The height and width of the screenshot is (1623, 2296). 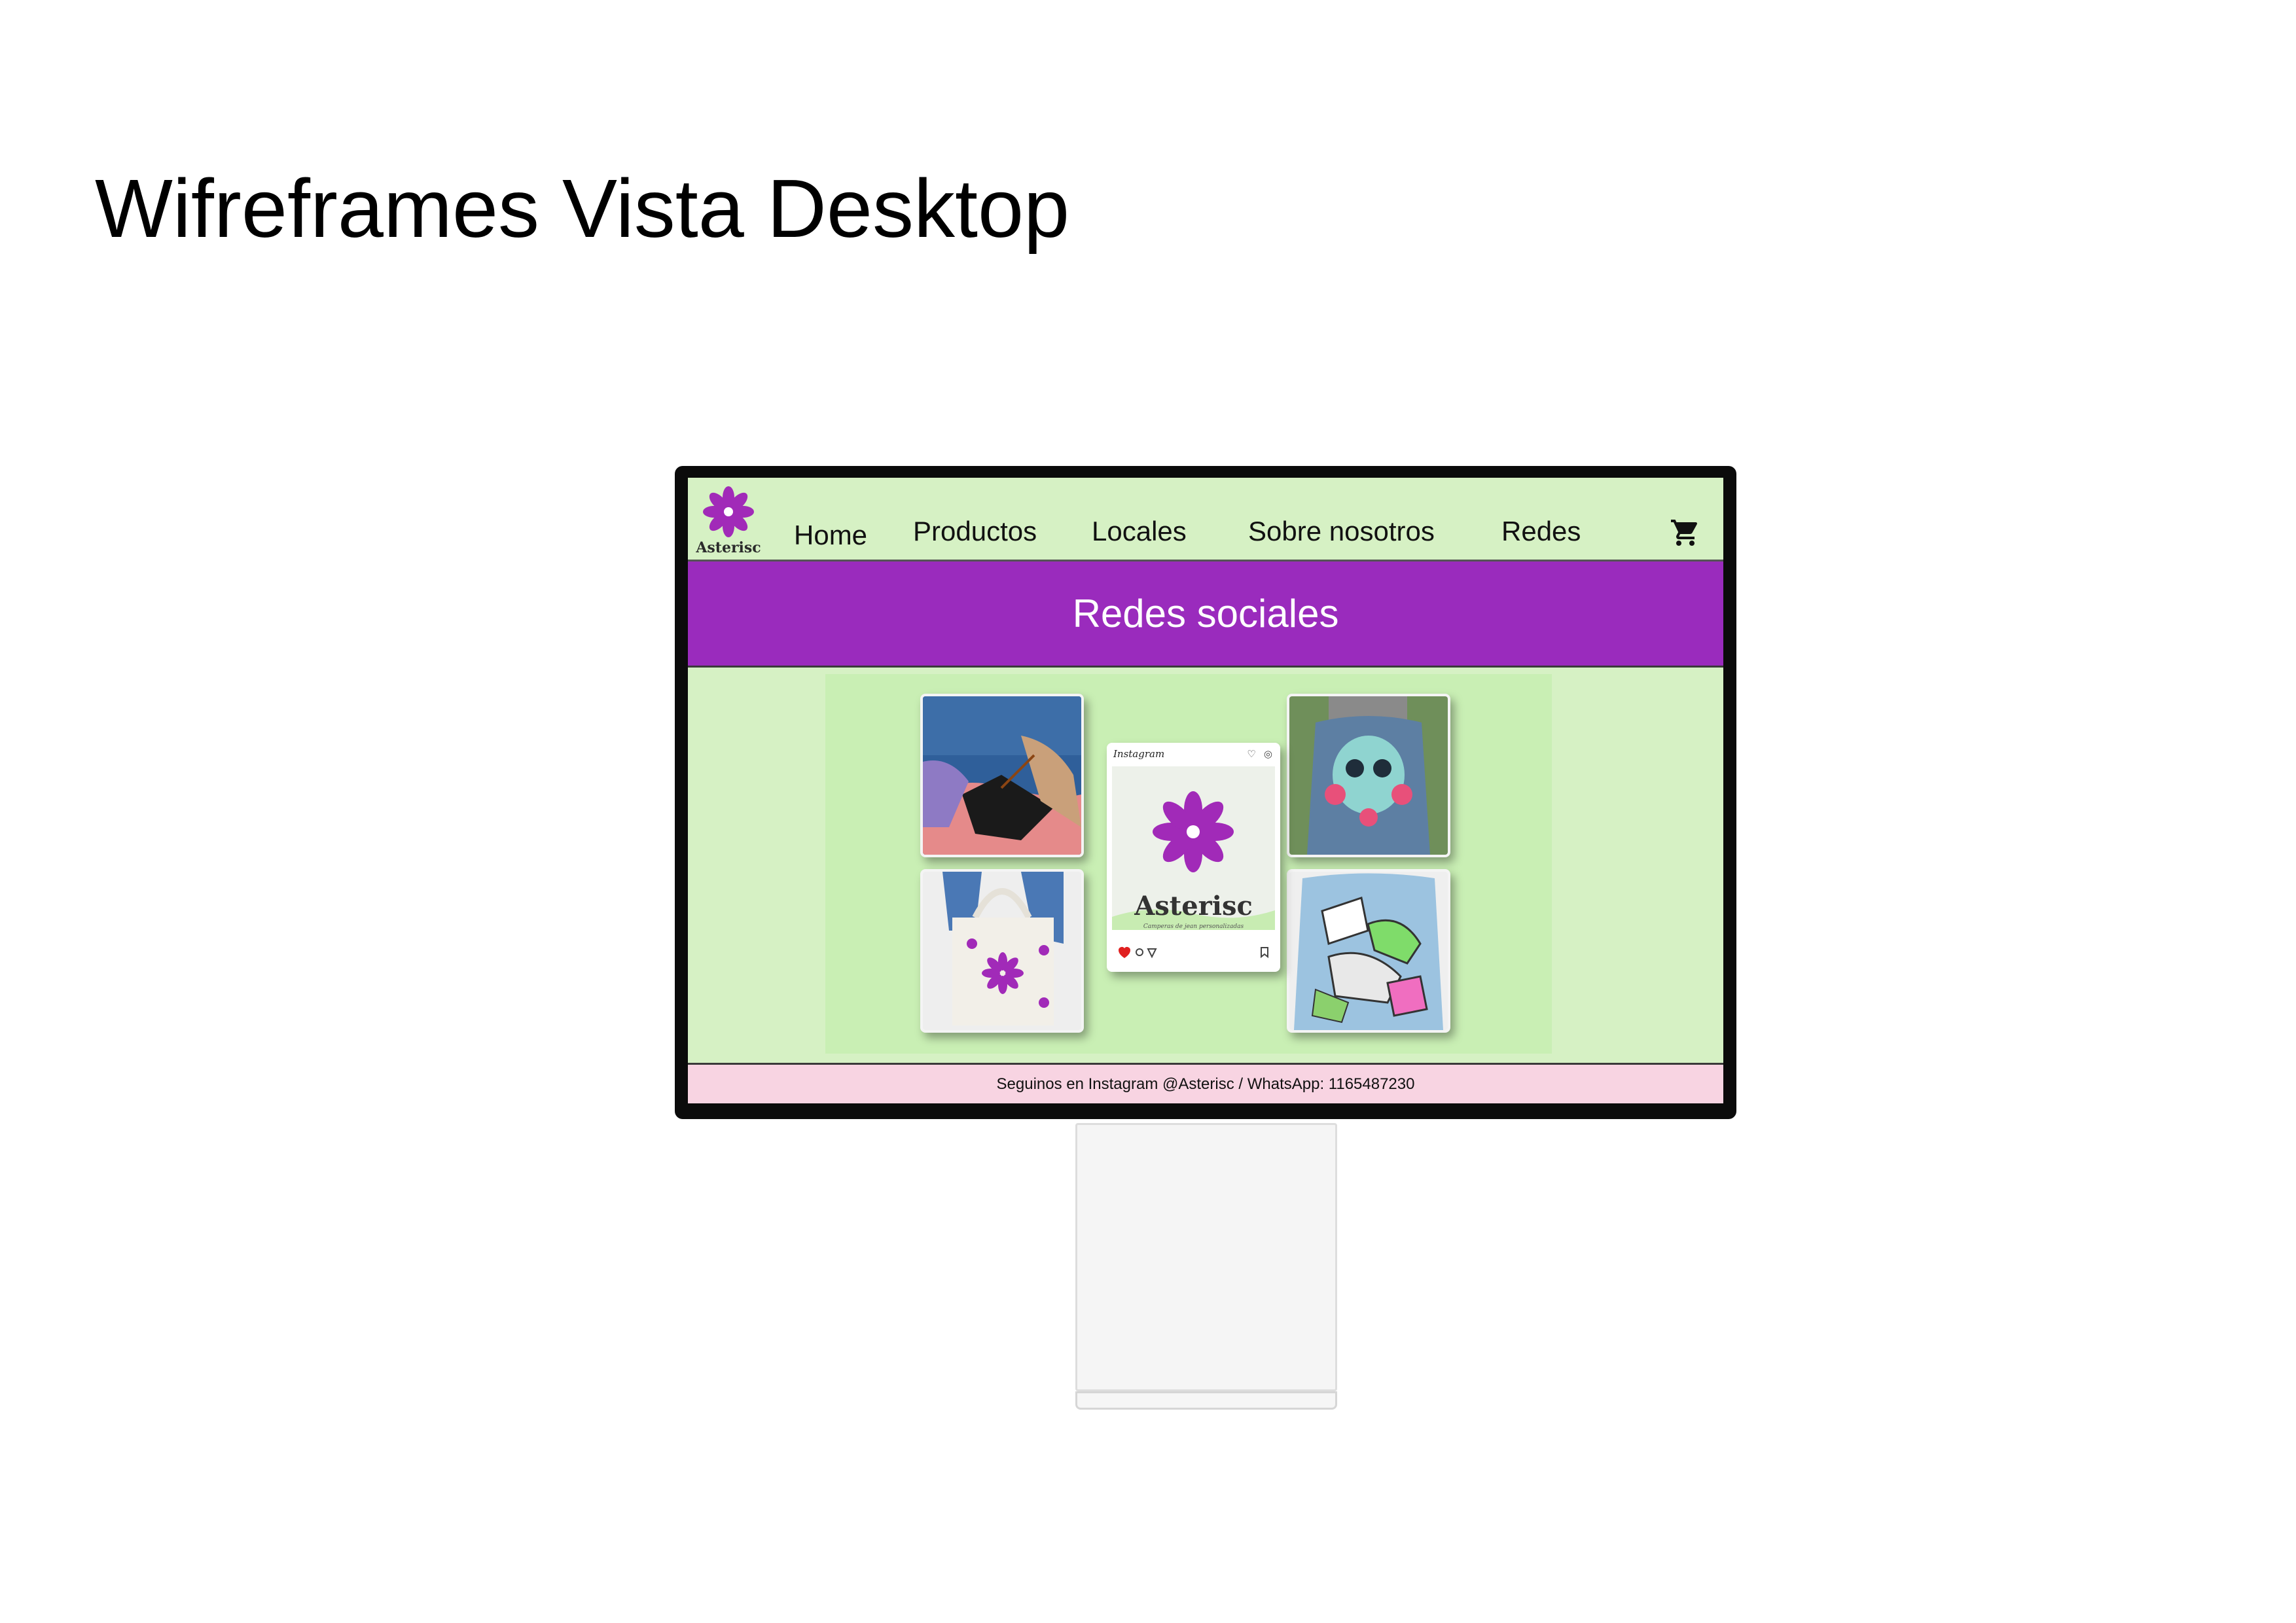 I want to click on graffiti-jacket-image, so click(x=1368, y=951).